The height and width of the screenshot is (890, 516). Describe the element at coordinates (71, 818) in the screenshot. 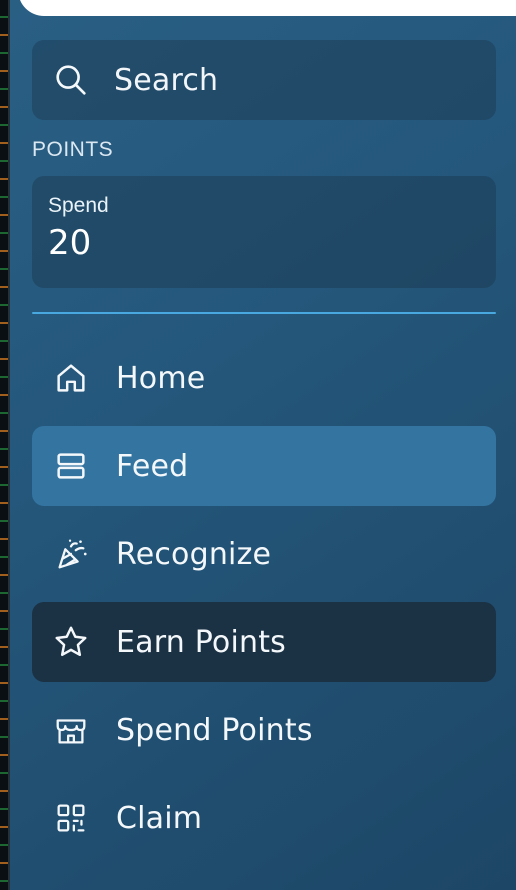

I see `qr-code-icon` at that location.